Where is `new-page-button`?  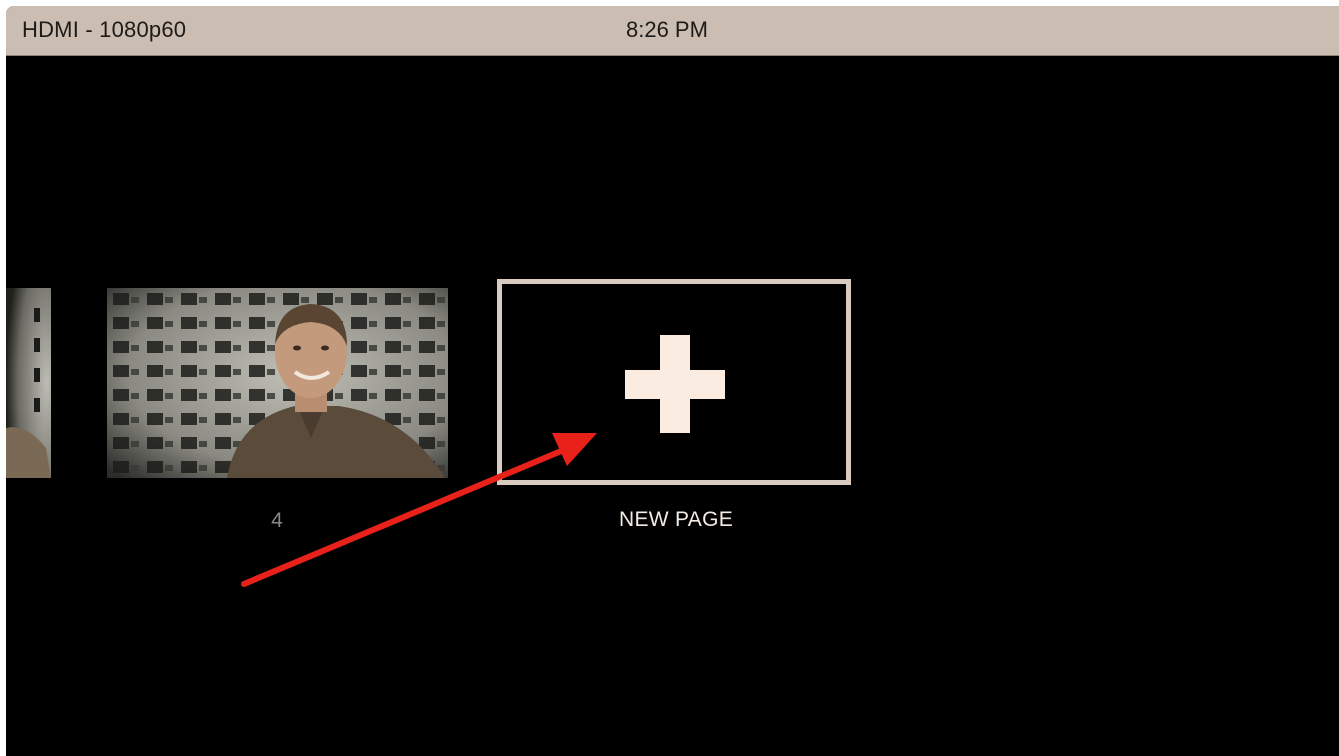
new-page-button is located at coordinates (674, 382).